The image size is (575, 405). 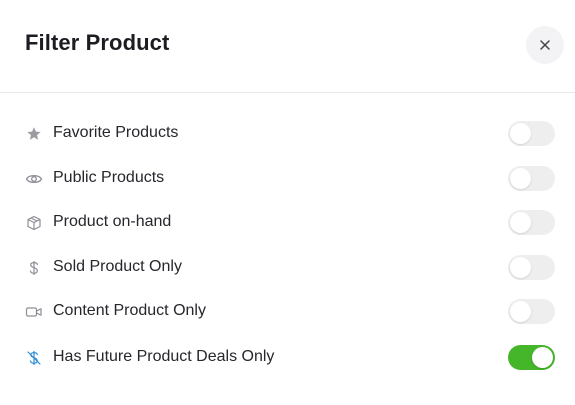 What do you see at coordinates (531, 267) in the screenshot?
I see `sold-product-only-toggle` at bounding box center [531, 267].